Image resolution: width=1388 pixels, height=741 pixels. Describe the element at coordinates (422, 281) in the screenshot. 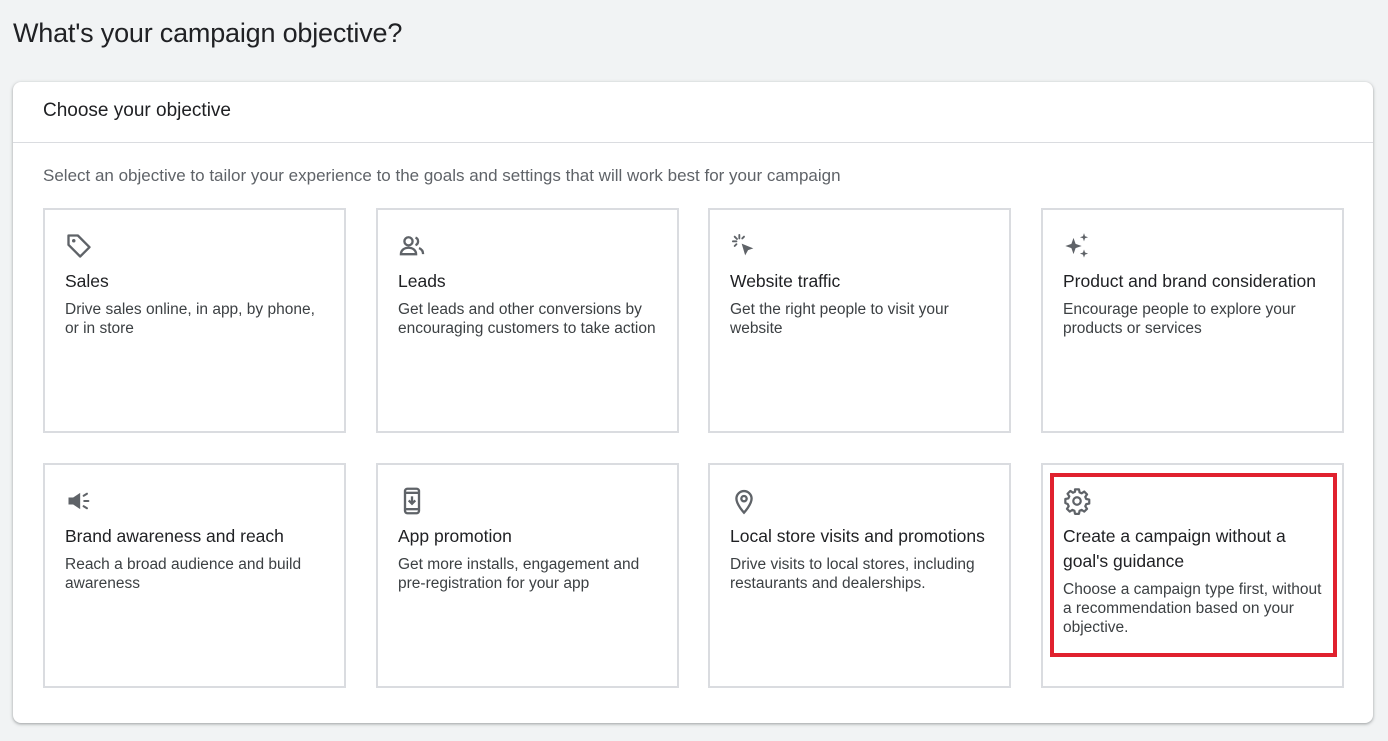

I see `objective-card-title: Leads` at that location.